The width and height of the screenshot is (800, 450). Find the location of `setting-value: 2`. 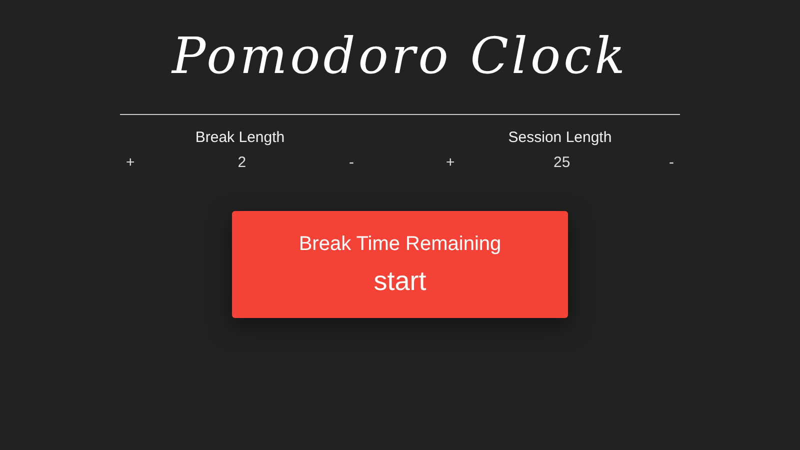

setting-value: 2 is located at coordinates (242, 162).